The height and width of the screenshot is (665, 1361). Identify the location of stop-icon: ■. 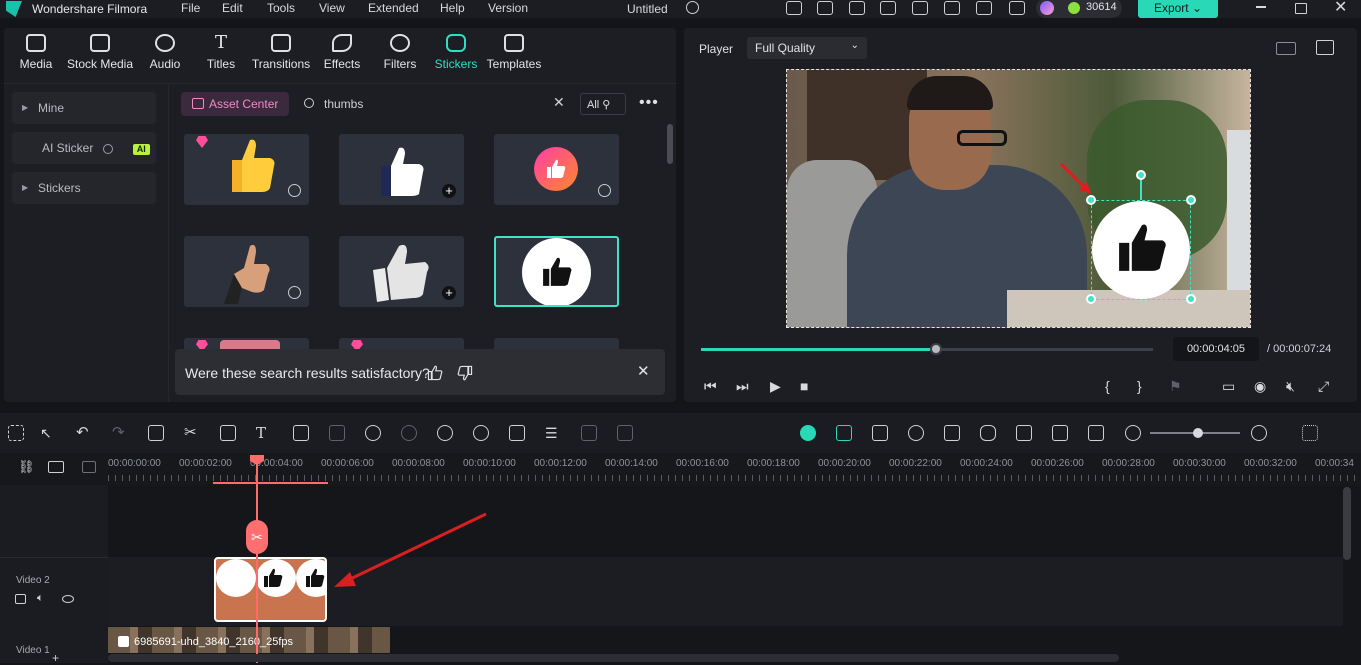
(804, 386).